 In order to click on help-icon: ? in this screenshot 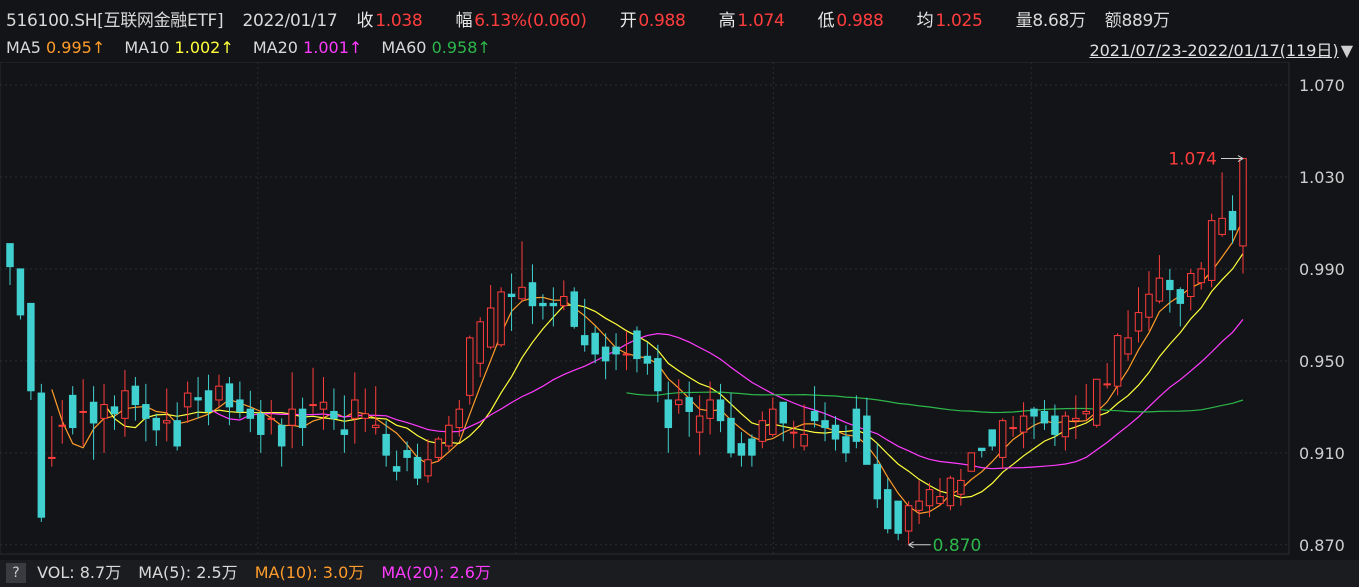, I will do `click(16, 573)`.